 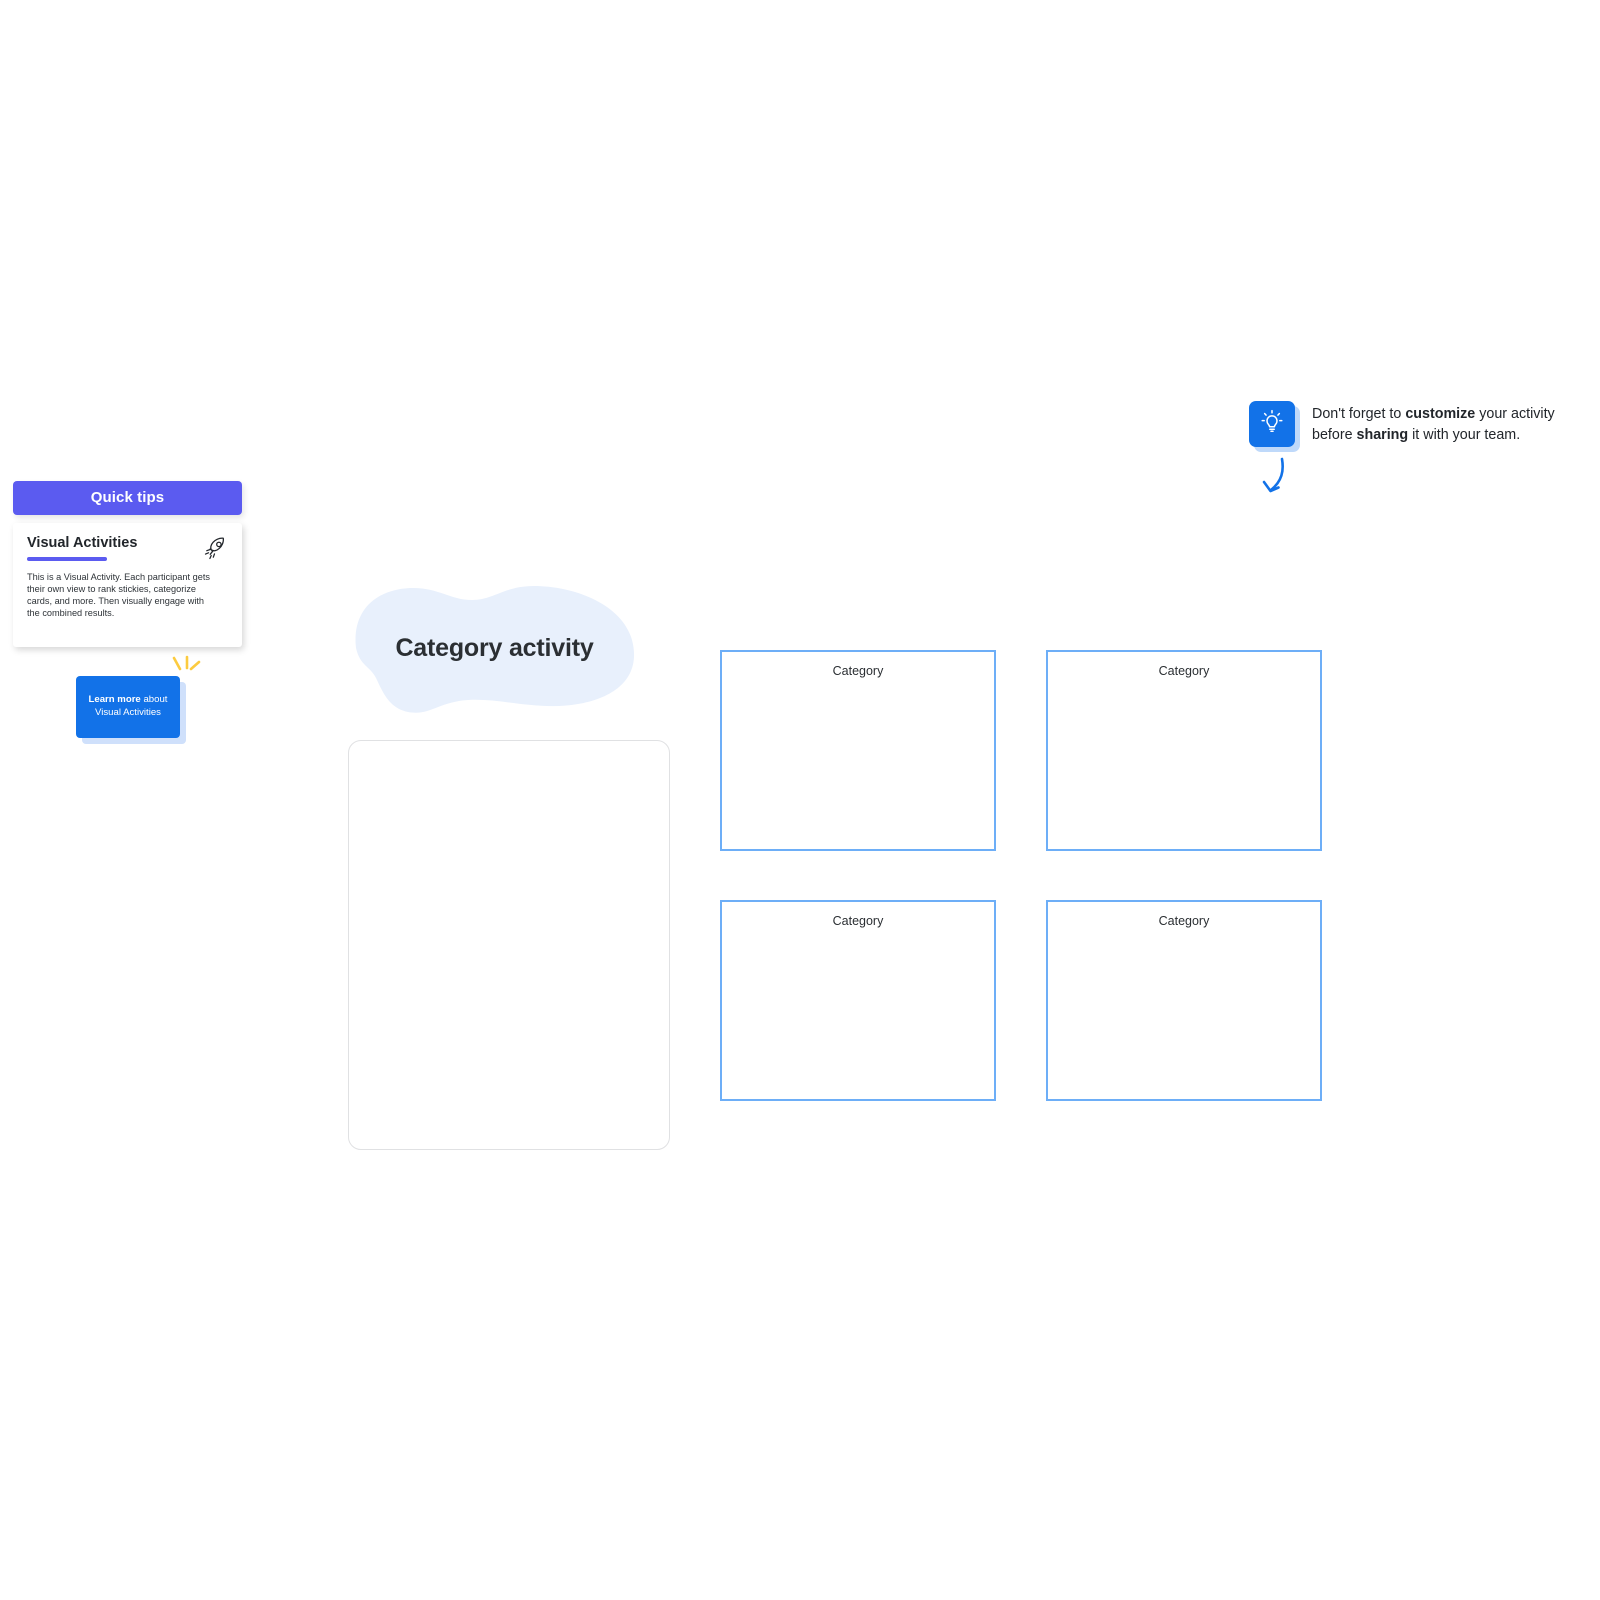 I want to click on learn-more-subject: Visual Activities, so click(x=128, y=712).